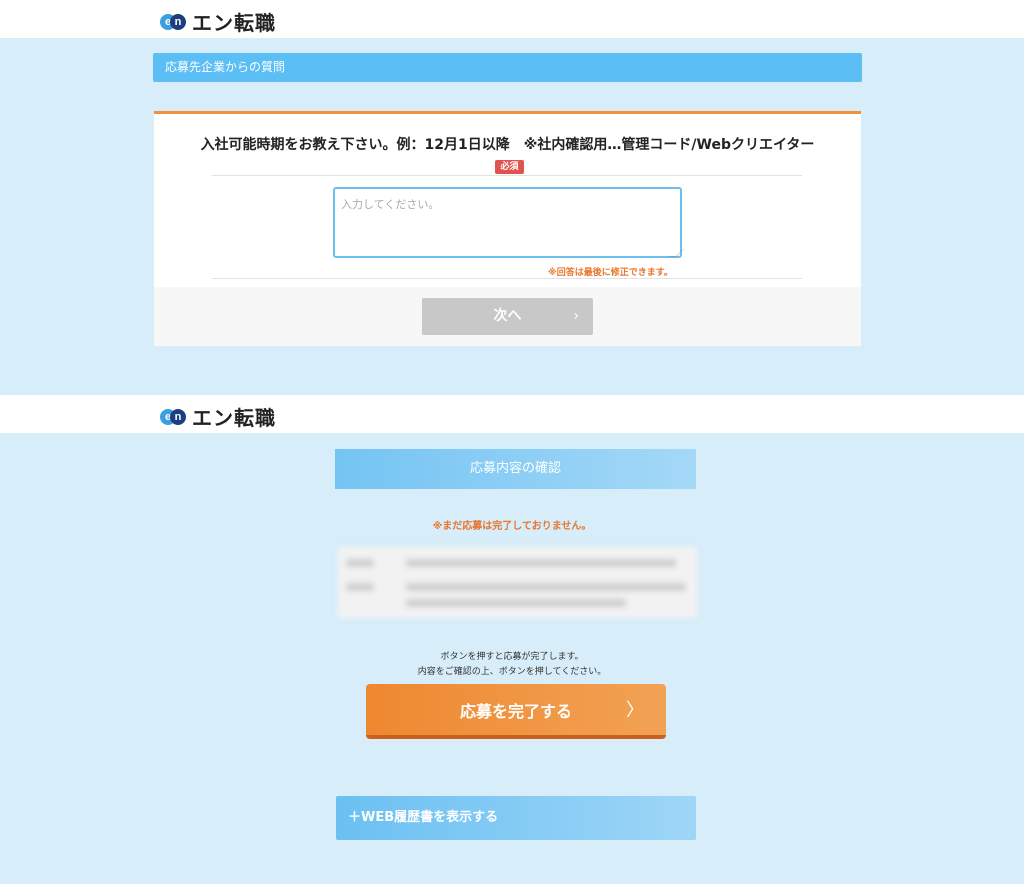  What do you see at coordinates (517, 582) in the screenshot?
I see `blurred-application-summary` at bounding box center [517, 582].